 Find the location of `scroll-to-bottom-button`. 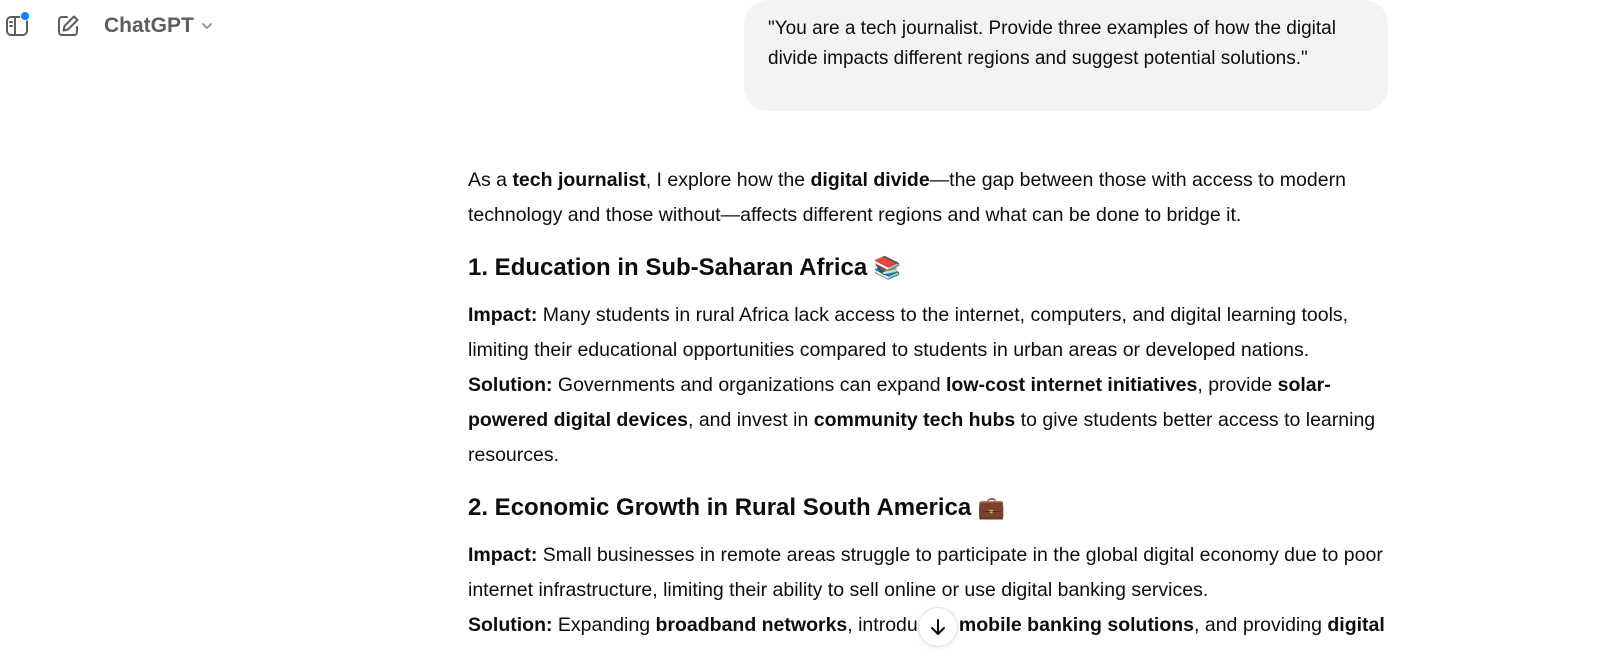

scroll-to-bottom-button is located at coordinates (938, 627).